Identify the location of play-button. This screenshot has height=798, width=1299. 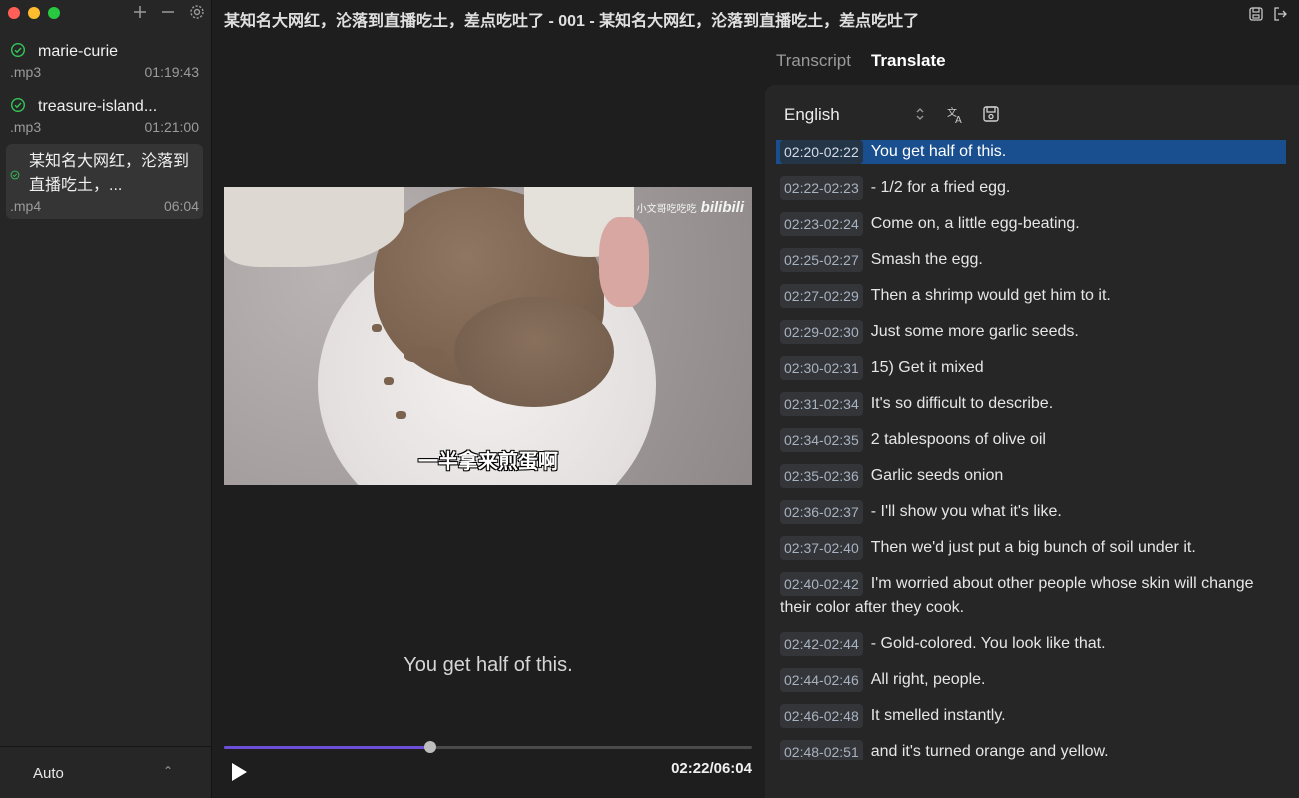
(239, 772).